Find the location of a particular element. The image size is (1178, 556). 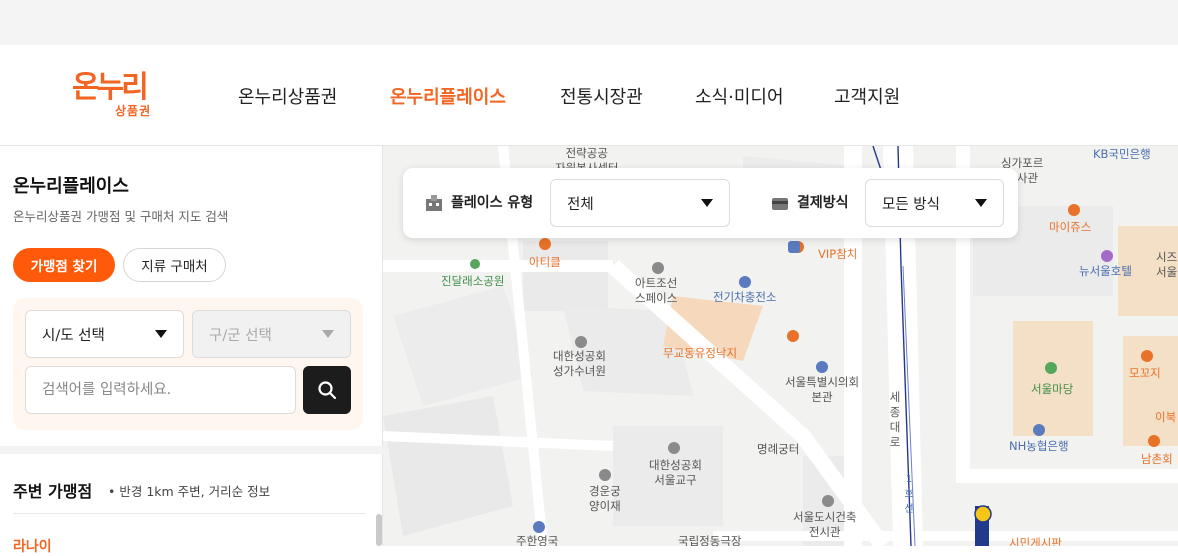

map-label: KB국민은행 is located at coordinates (1122, 154).